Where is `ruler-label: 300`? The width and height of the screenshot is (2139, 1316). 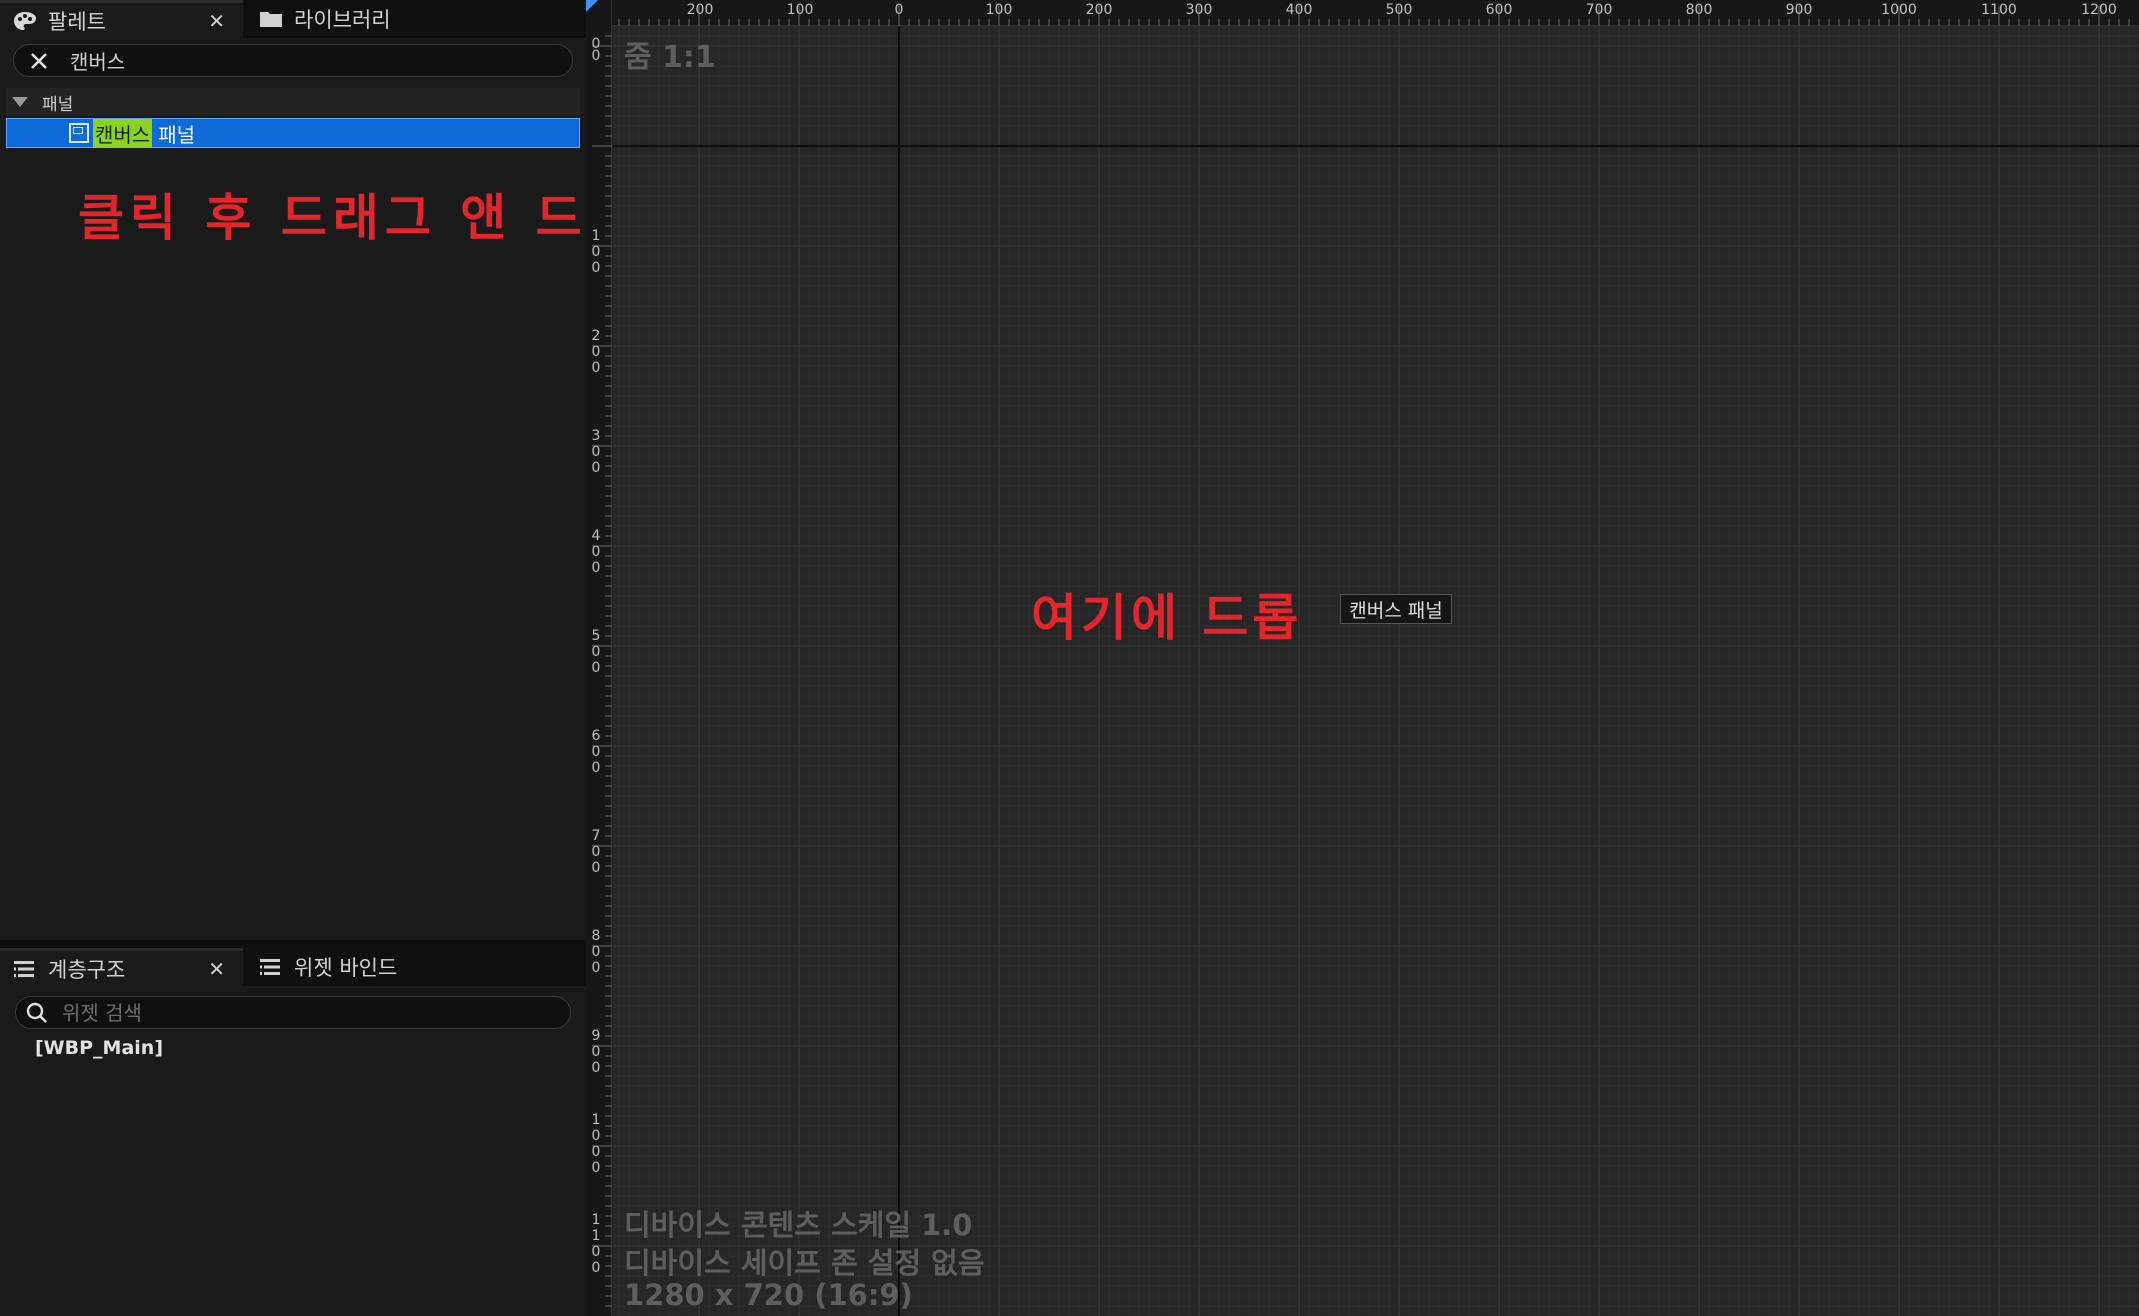 ruler-label: 300 is located at coordinates (1199, 10).